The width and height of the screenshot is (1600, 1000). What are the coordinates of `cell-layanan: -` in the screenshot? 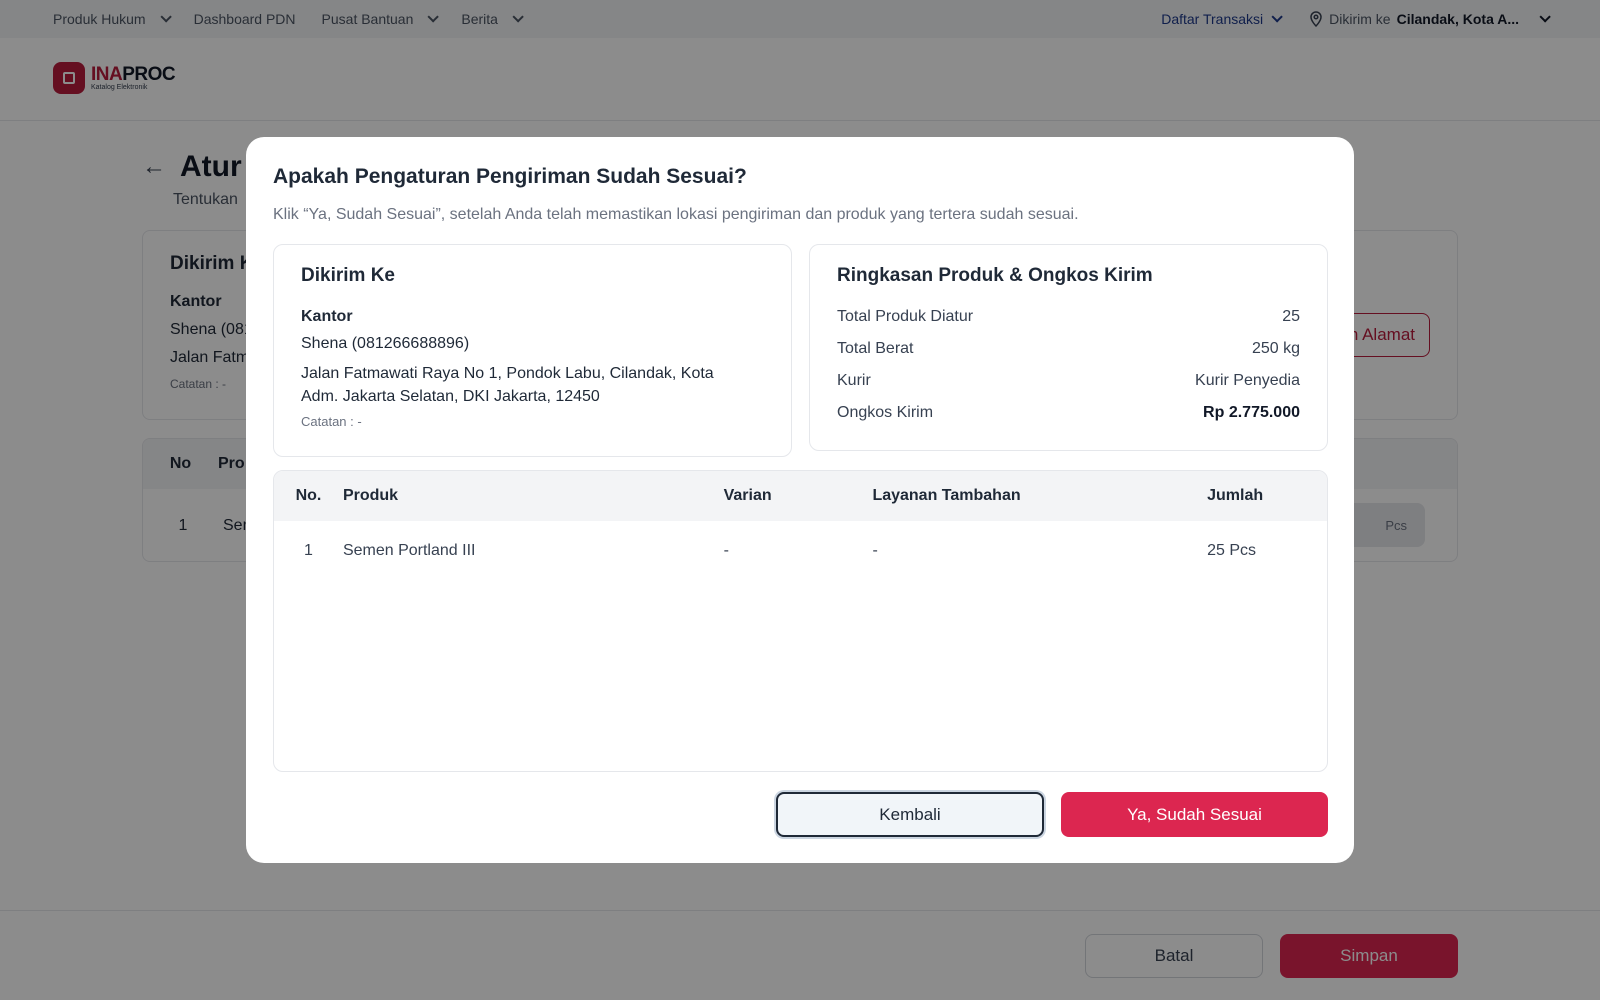 It's located at (875, 550).